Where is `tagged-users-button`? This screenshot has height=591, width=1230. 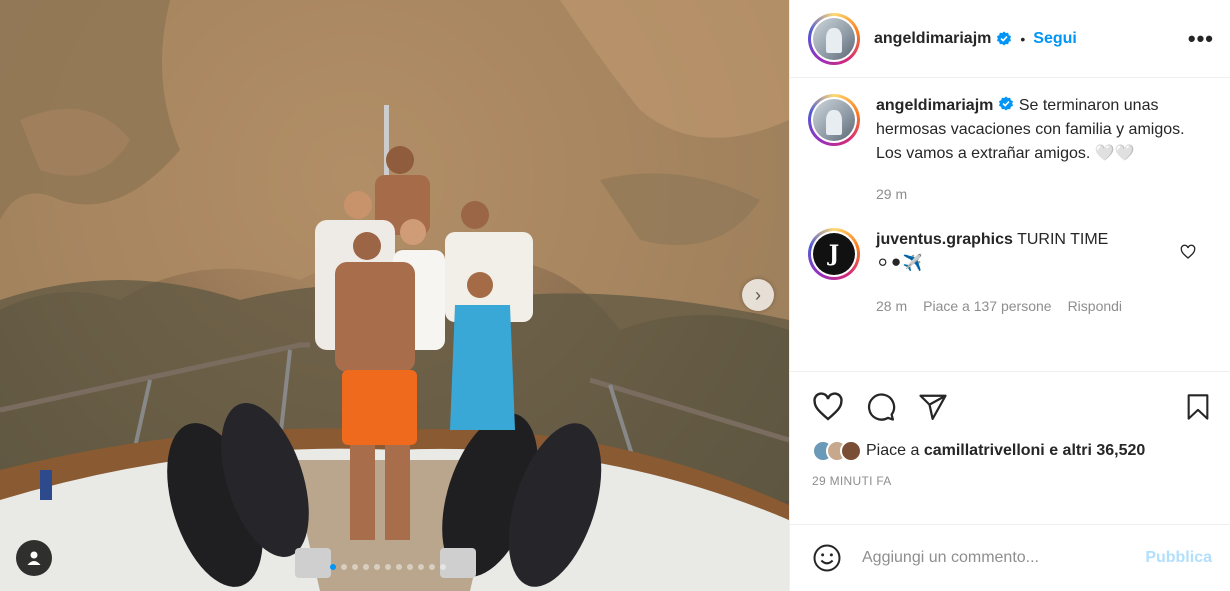
tagged-users-button is located at coordinates (34, 558).